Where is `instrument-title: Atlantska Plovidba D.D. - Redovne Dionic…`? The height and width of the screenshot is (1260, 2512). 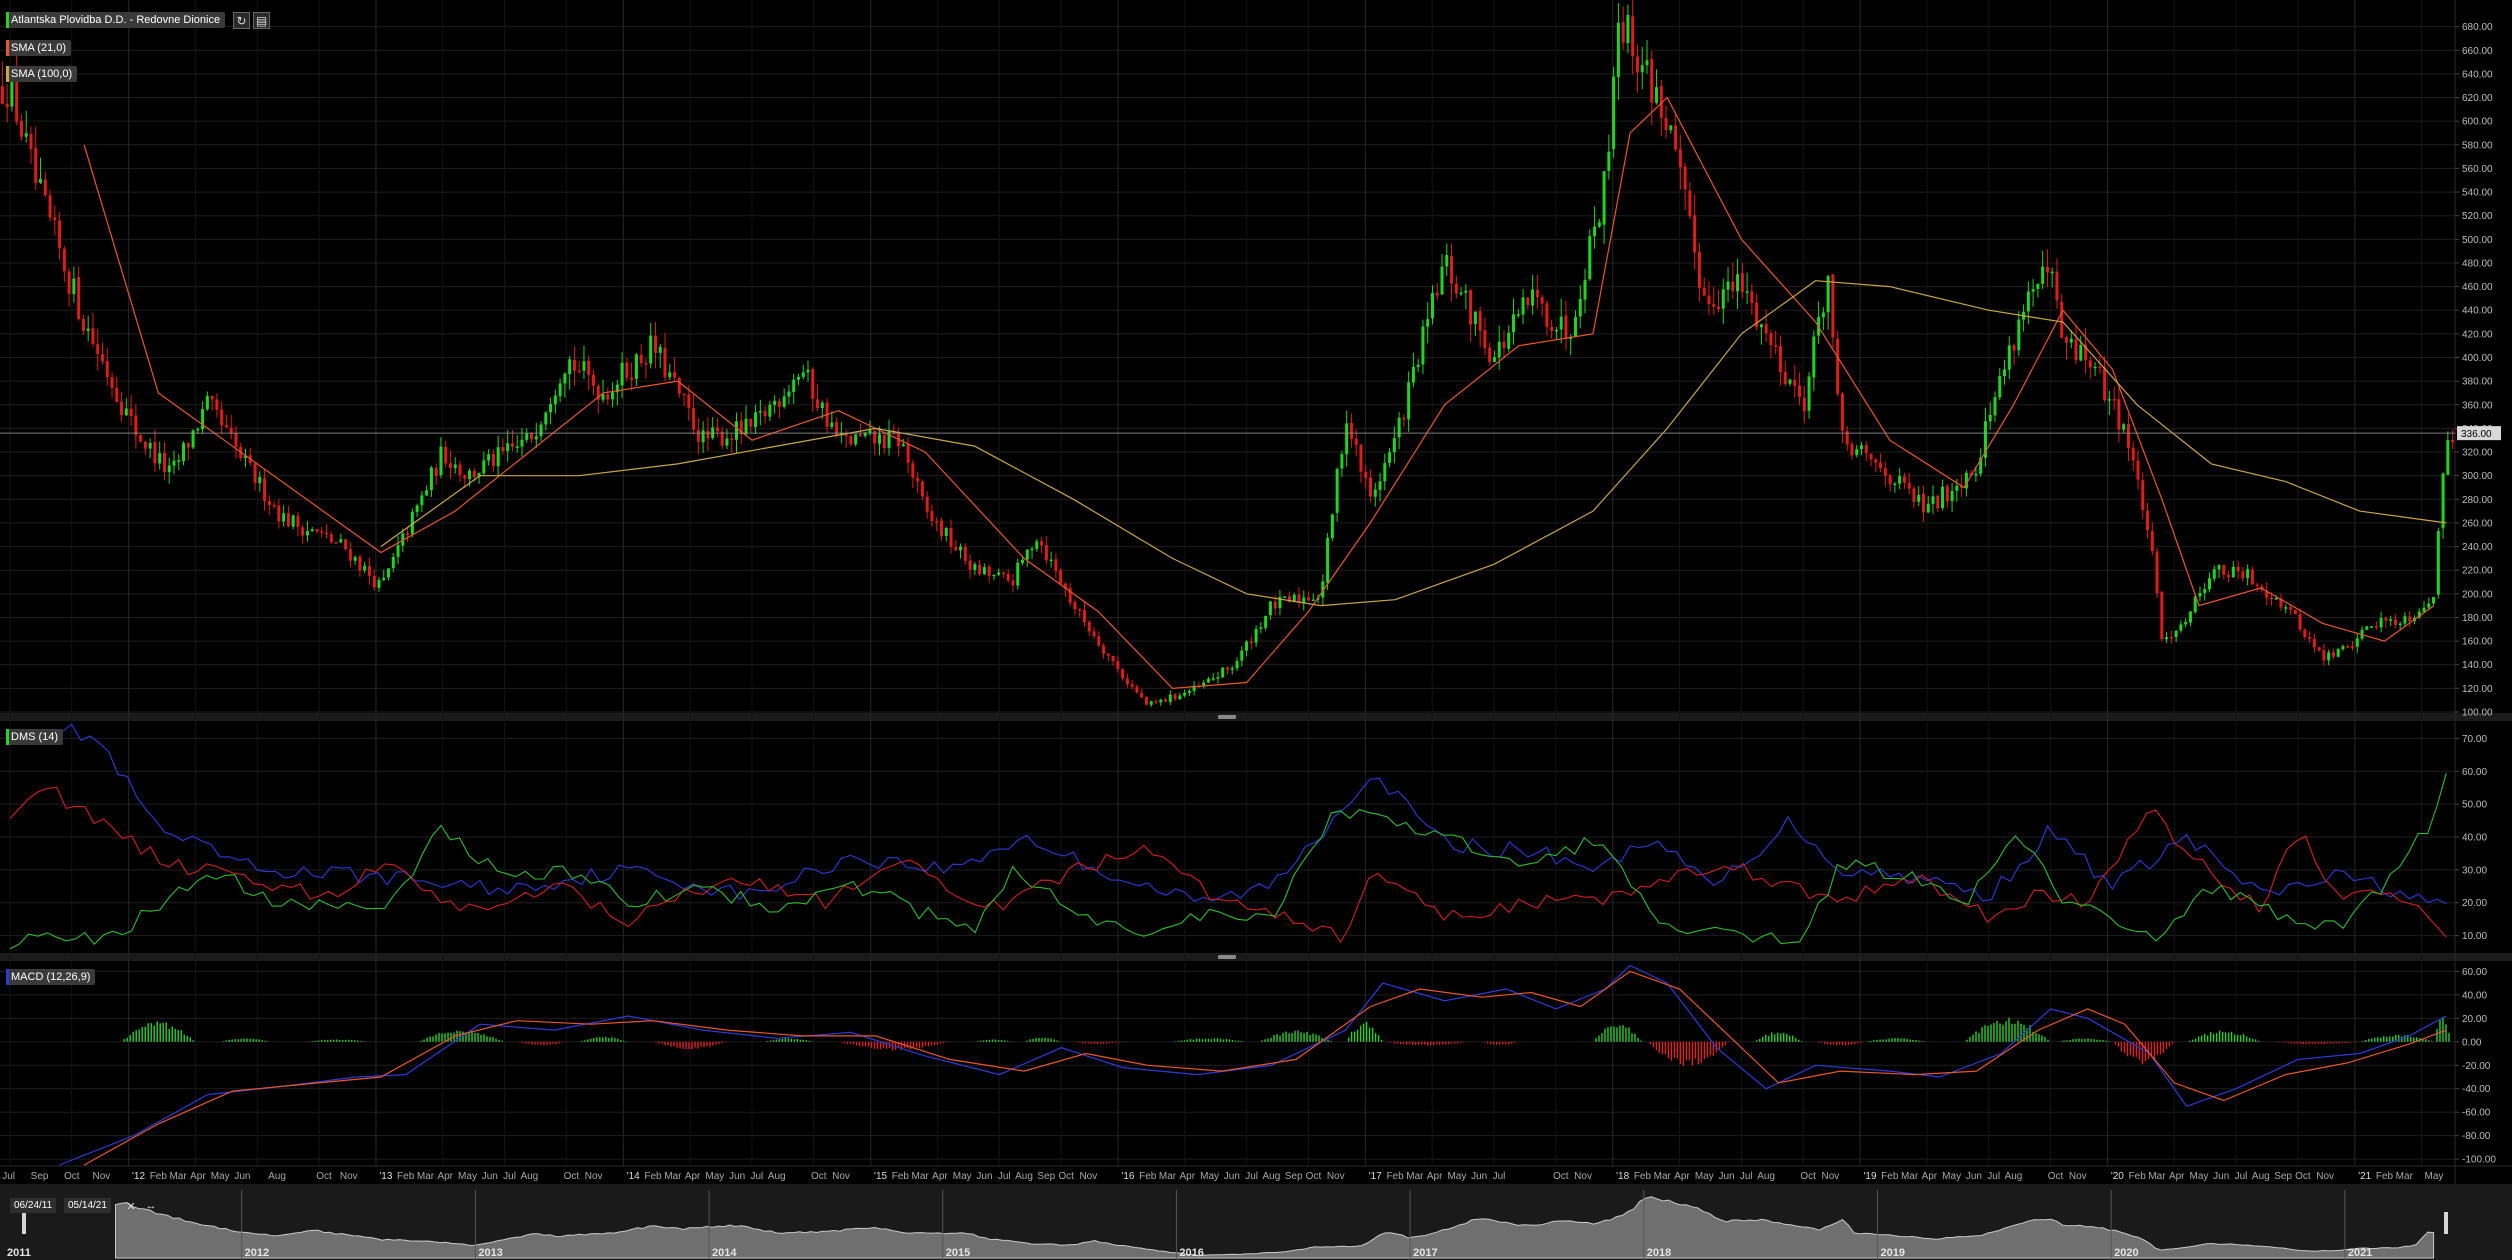
instrument-title: Atlantska Plovidba D.D. - Redovne Dionic… is located at coordinates (116, 20).